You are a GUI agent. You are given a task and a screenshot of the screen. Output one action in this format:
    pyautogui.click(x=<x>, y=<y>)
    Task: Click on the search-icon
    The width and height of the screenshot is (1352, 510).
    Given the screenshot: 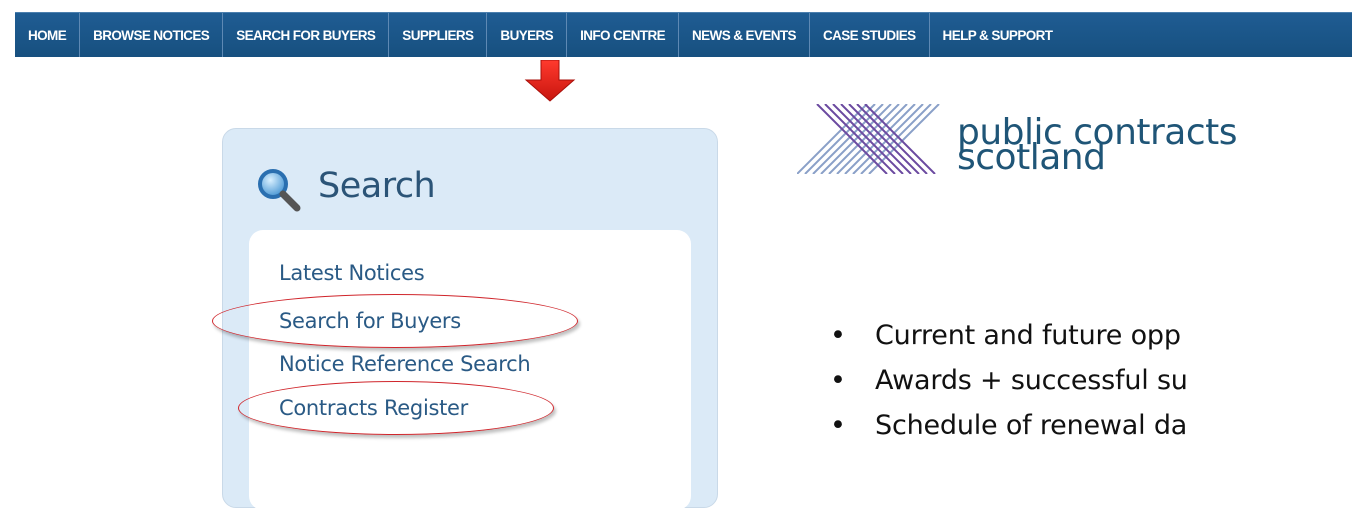 What is the action you would take?
    pyautogui.click(x=279, y=190)
    